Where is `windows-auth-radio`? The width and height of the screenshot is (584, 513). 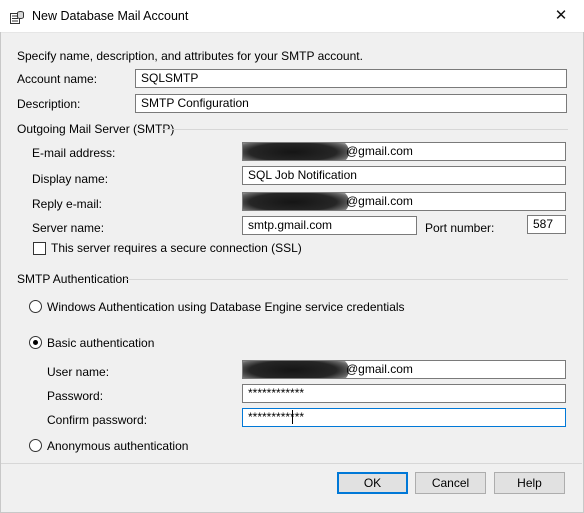
windows-auth-radio is located at coordinates (35, 306).